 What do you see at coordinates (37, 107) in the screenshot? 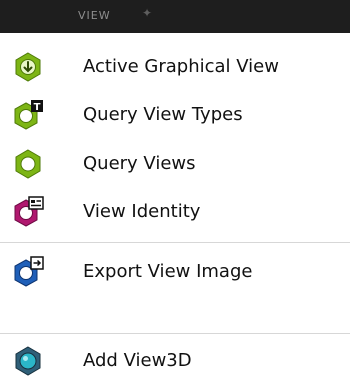
I see `svg-text: T` at bounding box center [37, 107].